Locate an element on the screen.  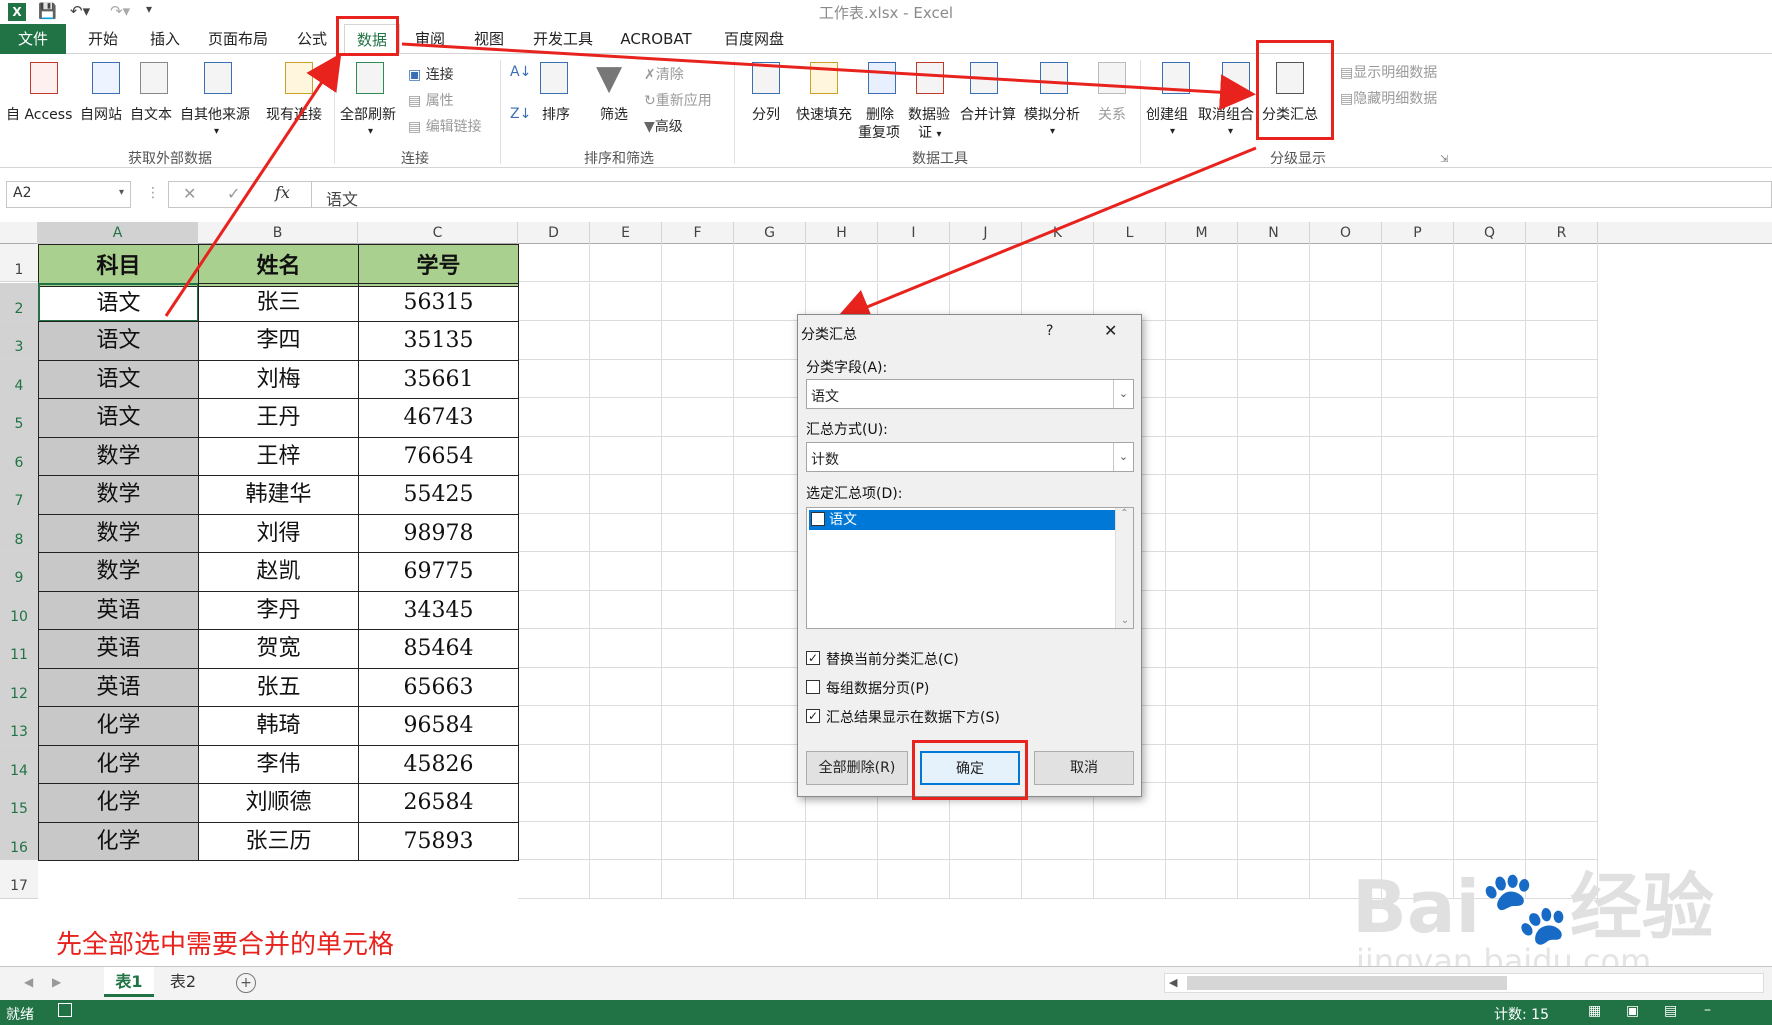
scroll-down-icon: ⌄ is located at coordinates (1125, 620).